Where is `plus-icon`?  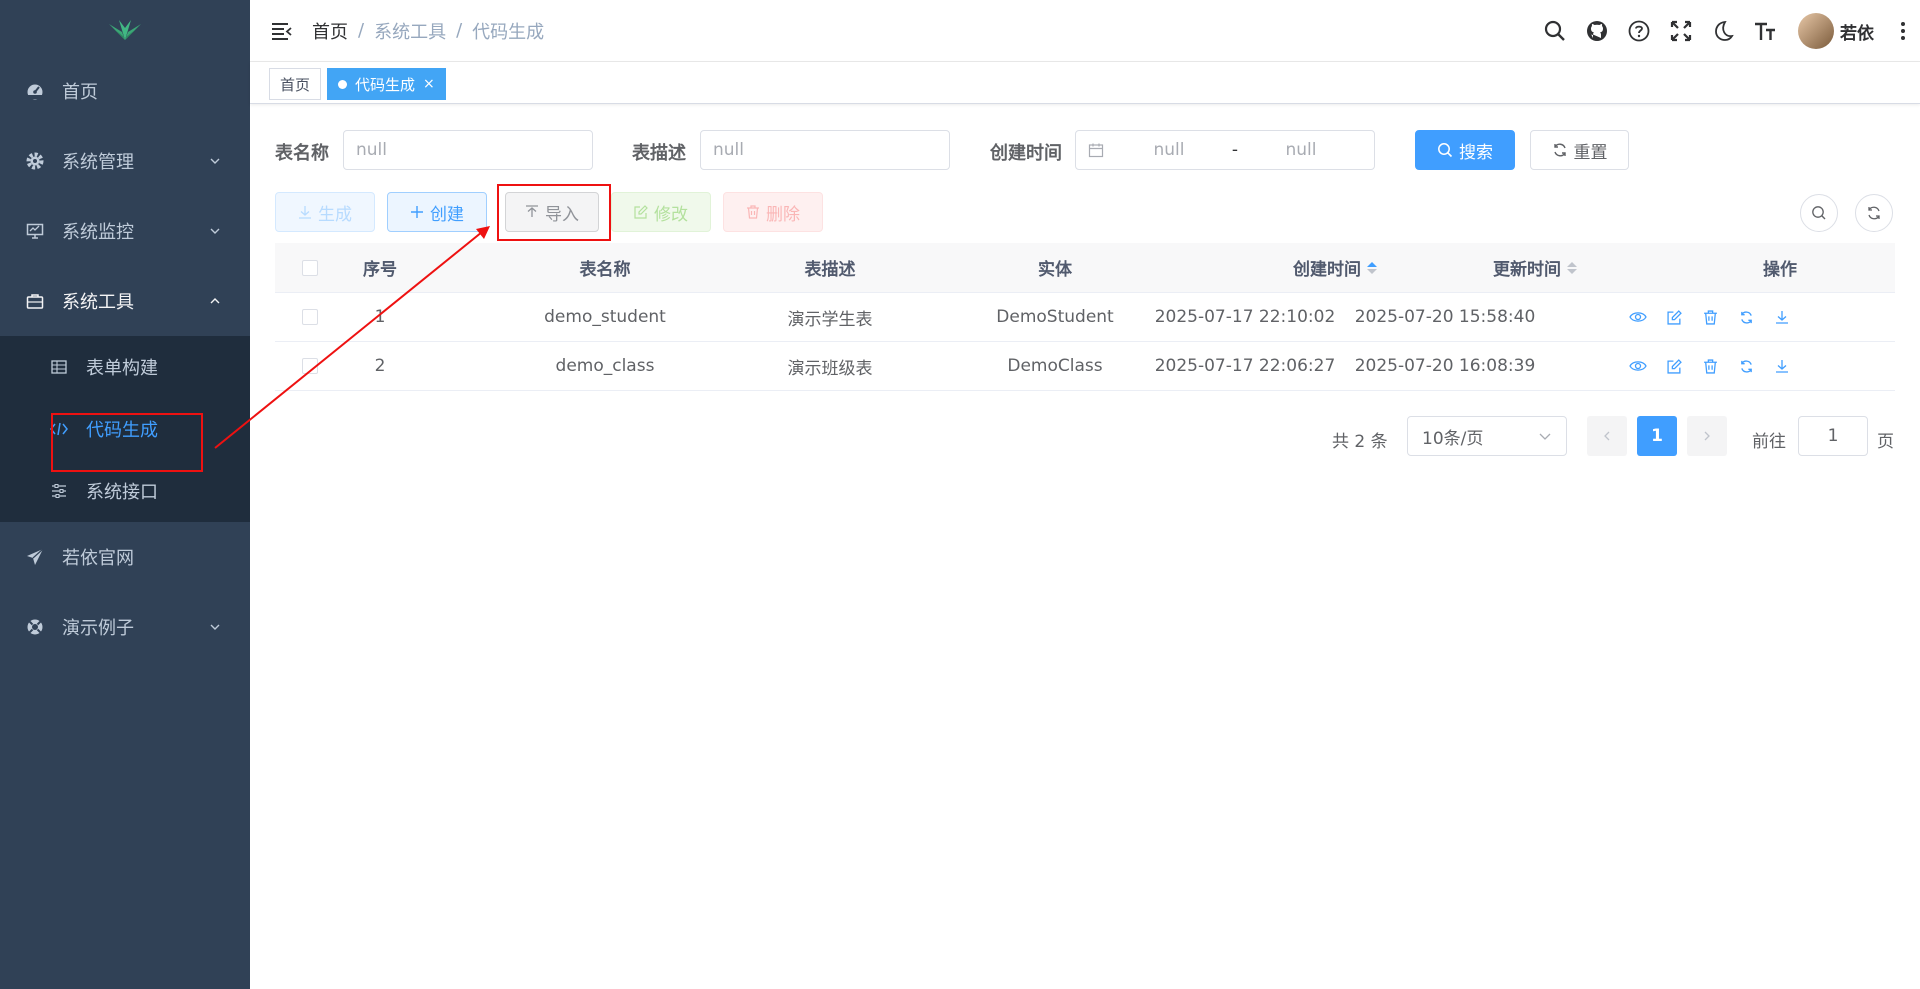
plus-icon is located at coordinates (417, 212).